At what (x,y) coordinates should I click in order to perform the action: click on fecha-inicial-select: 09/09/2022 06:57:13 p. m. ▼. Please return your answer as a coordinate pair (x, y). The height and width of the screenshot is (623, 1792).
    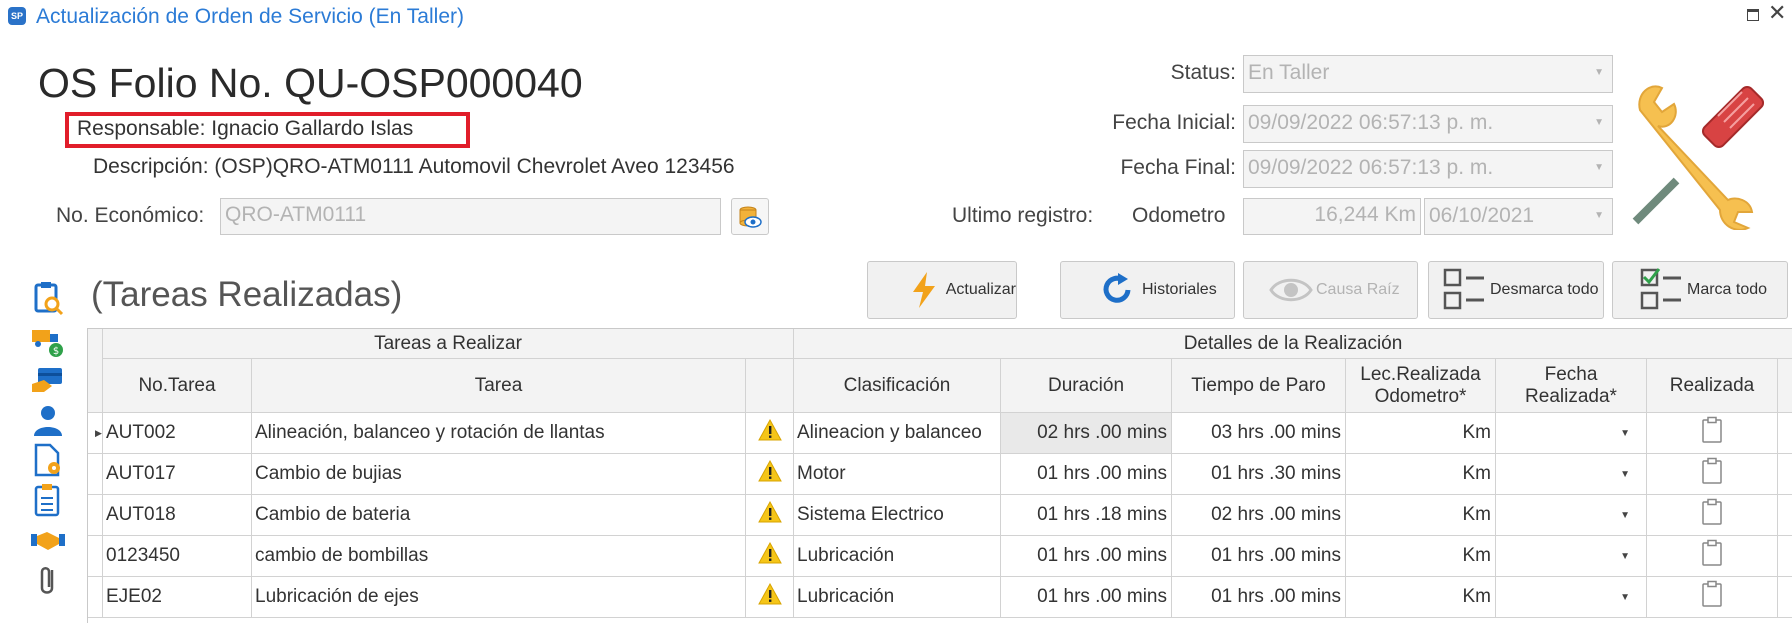
    Looking at the image, I should click on (1428, 124).